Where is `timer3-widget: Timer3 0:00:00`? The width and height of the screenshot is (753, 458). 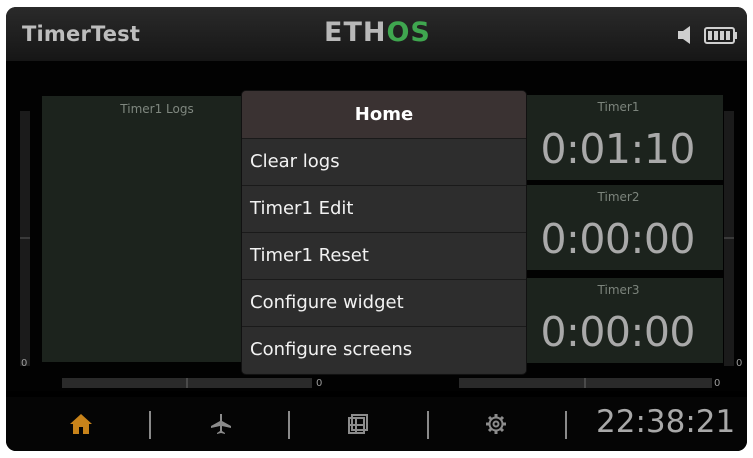
timer3-widget: Timer3 0:00:00 is located at coordinates (618, 320).